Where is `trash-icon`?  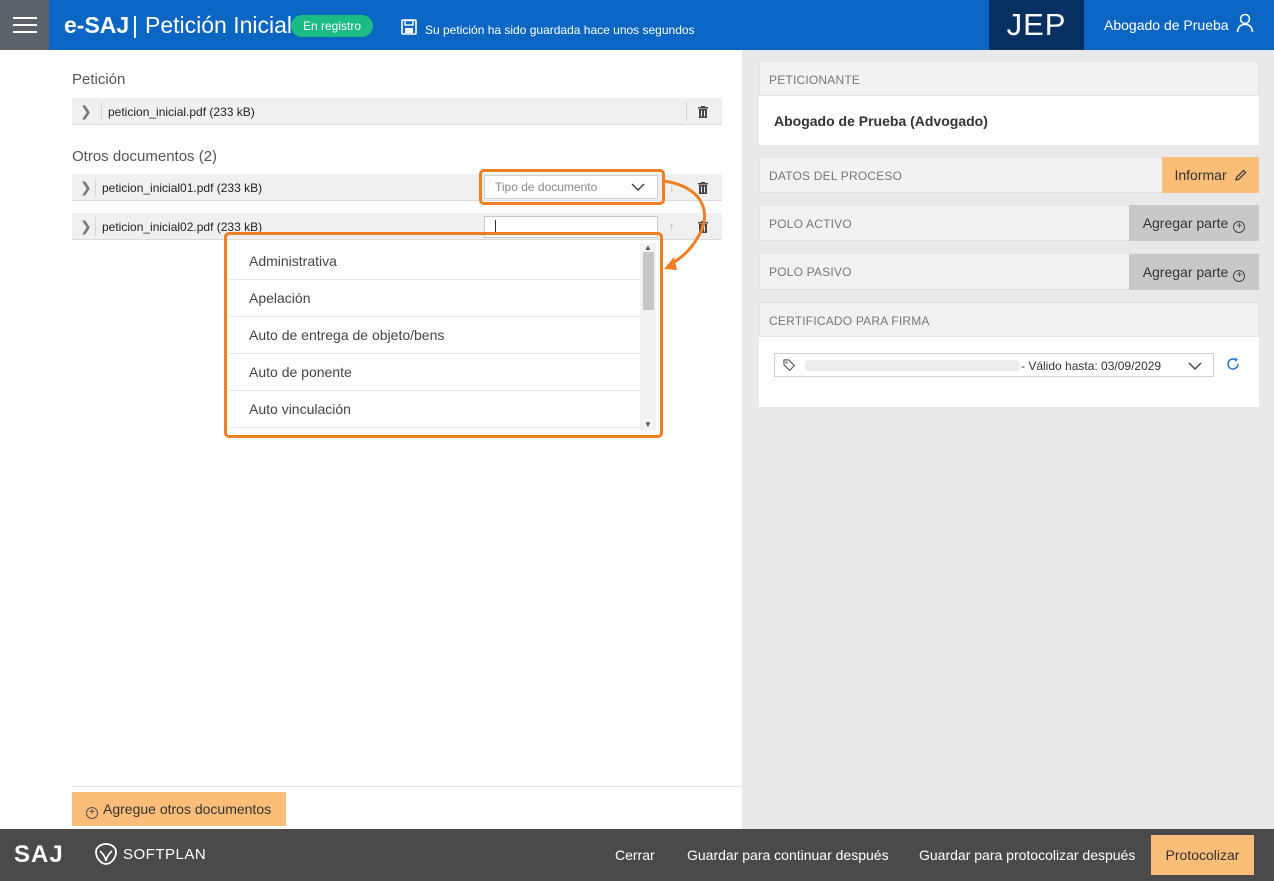
trash-icon is located at coordinates (703, 112).